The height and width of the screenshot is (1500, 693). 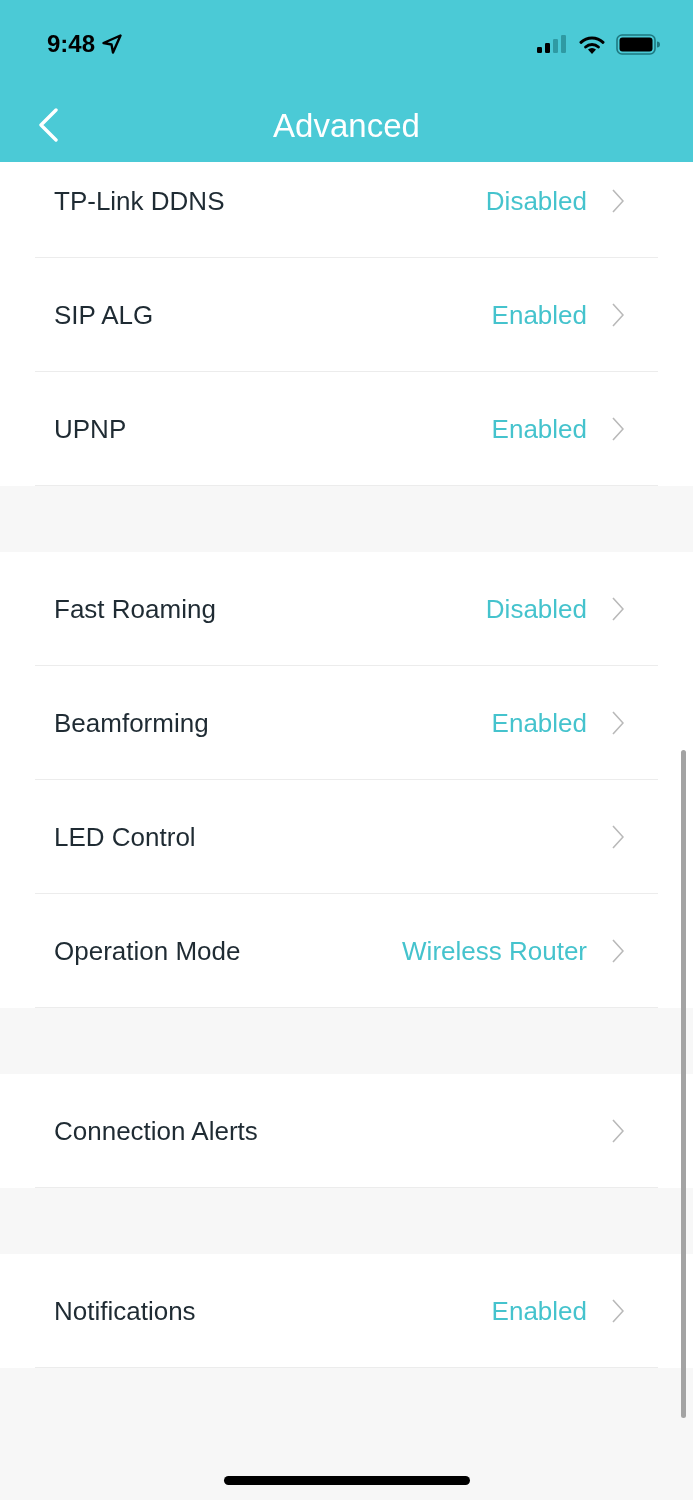 I want to click on setting-label: TP-Link DDNS, so click(x=139, y=200).